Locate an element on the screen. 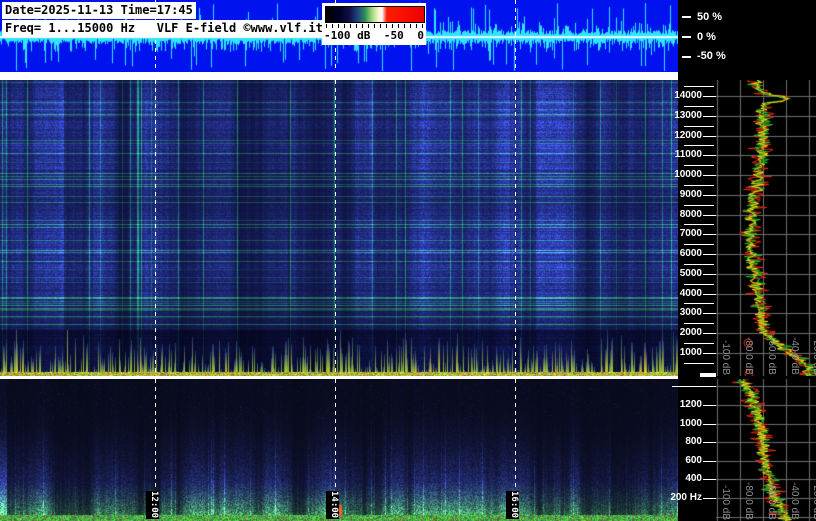 Image resolution: width=816 pixels, height=521 pixels. freq-tick-label: 800 is located at coordinates (693, 441).